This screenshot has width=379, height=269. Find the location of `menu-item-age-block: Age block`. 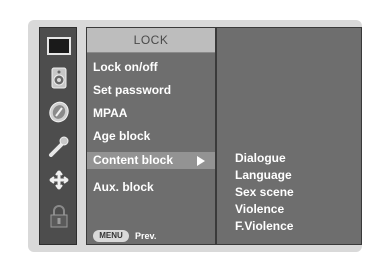

menu-item-age-block: Age block is located at coordinates (121, 136).